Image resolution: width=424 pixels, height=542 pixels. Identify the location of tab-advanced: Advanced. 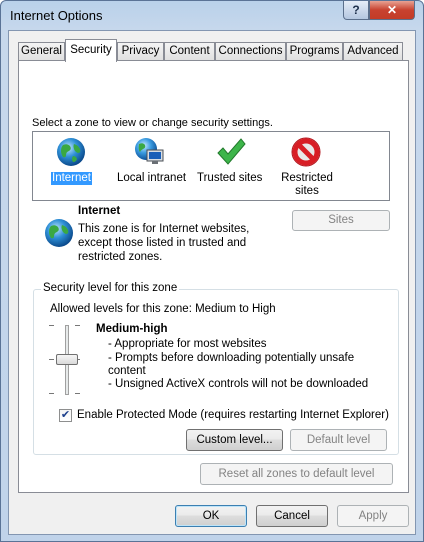
(373, 51).